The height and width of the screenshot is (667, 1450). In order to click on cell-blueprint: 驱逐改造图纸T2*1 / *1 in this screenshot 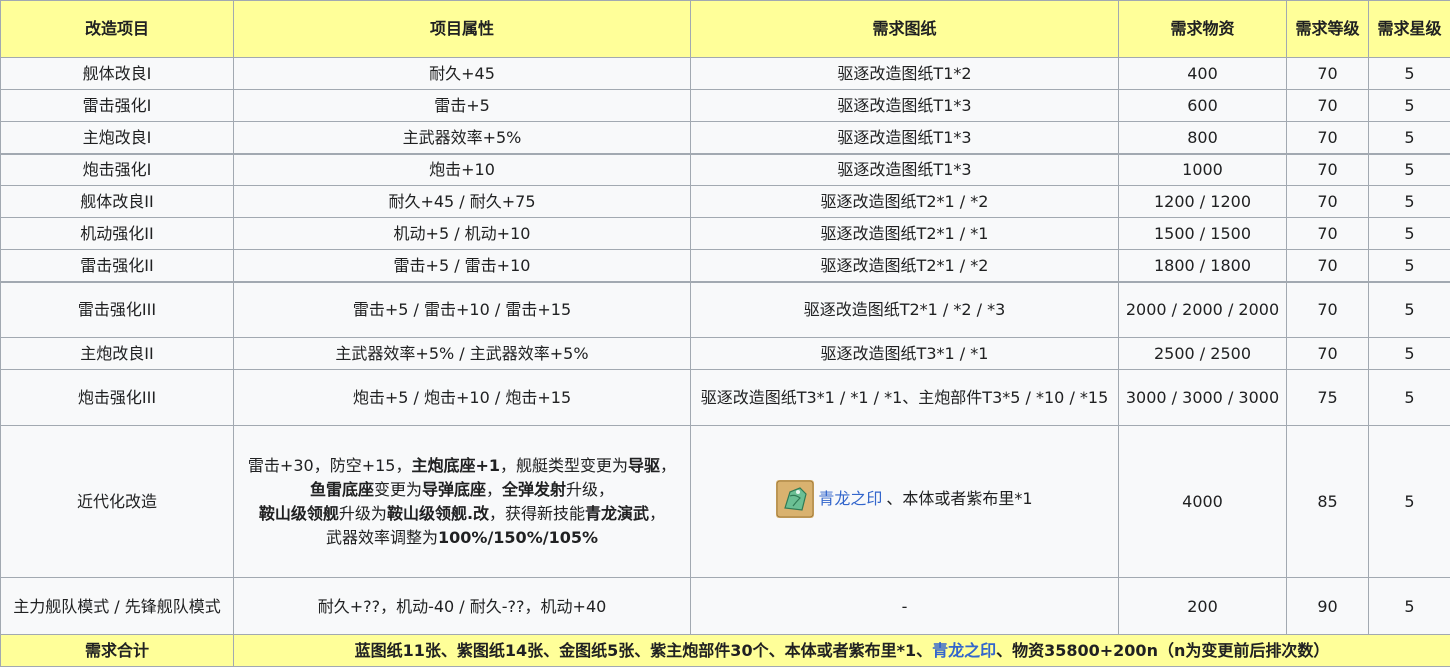, I will do `click(905, 234)`.